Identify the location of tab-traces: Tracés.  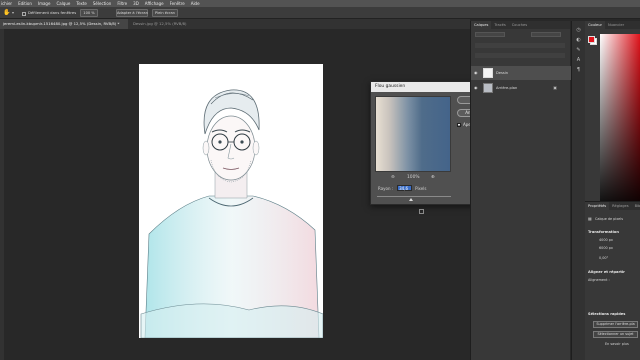
(499, 25).